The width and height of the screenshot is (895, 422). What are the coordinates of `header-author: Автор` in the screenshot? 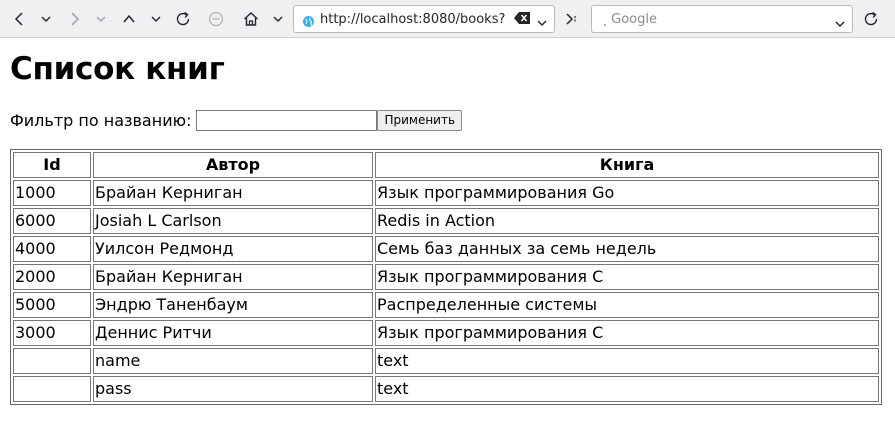 It's located at (233, 165).